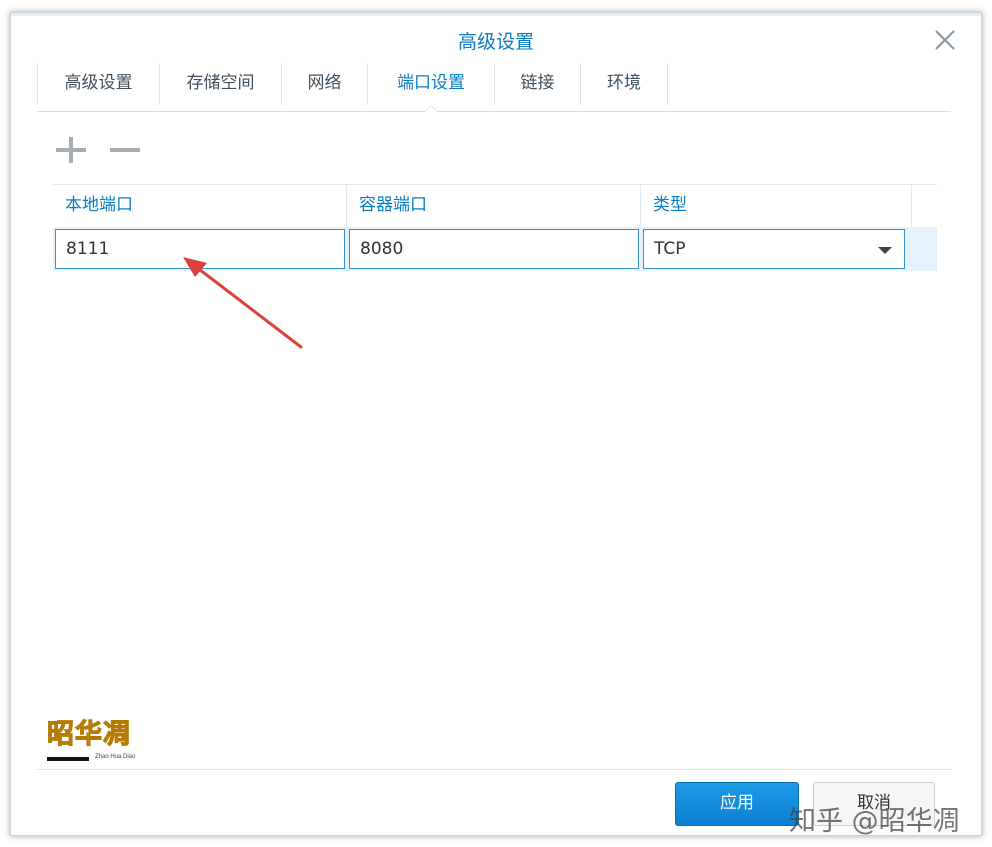 Image resolution: width=992 pixels, height=847 pixels. Describe the element at coordinates (98, 150) in the screenshot. I see `port-toolbar` at that location.